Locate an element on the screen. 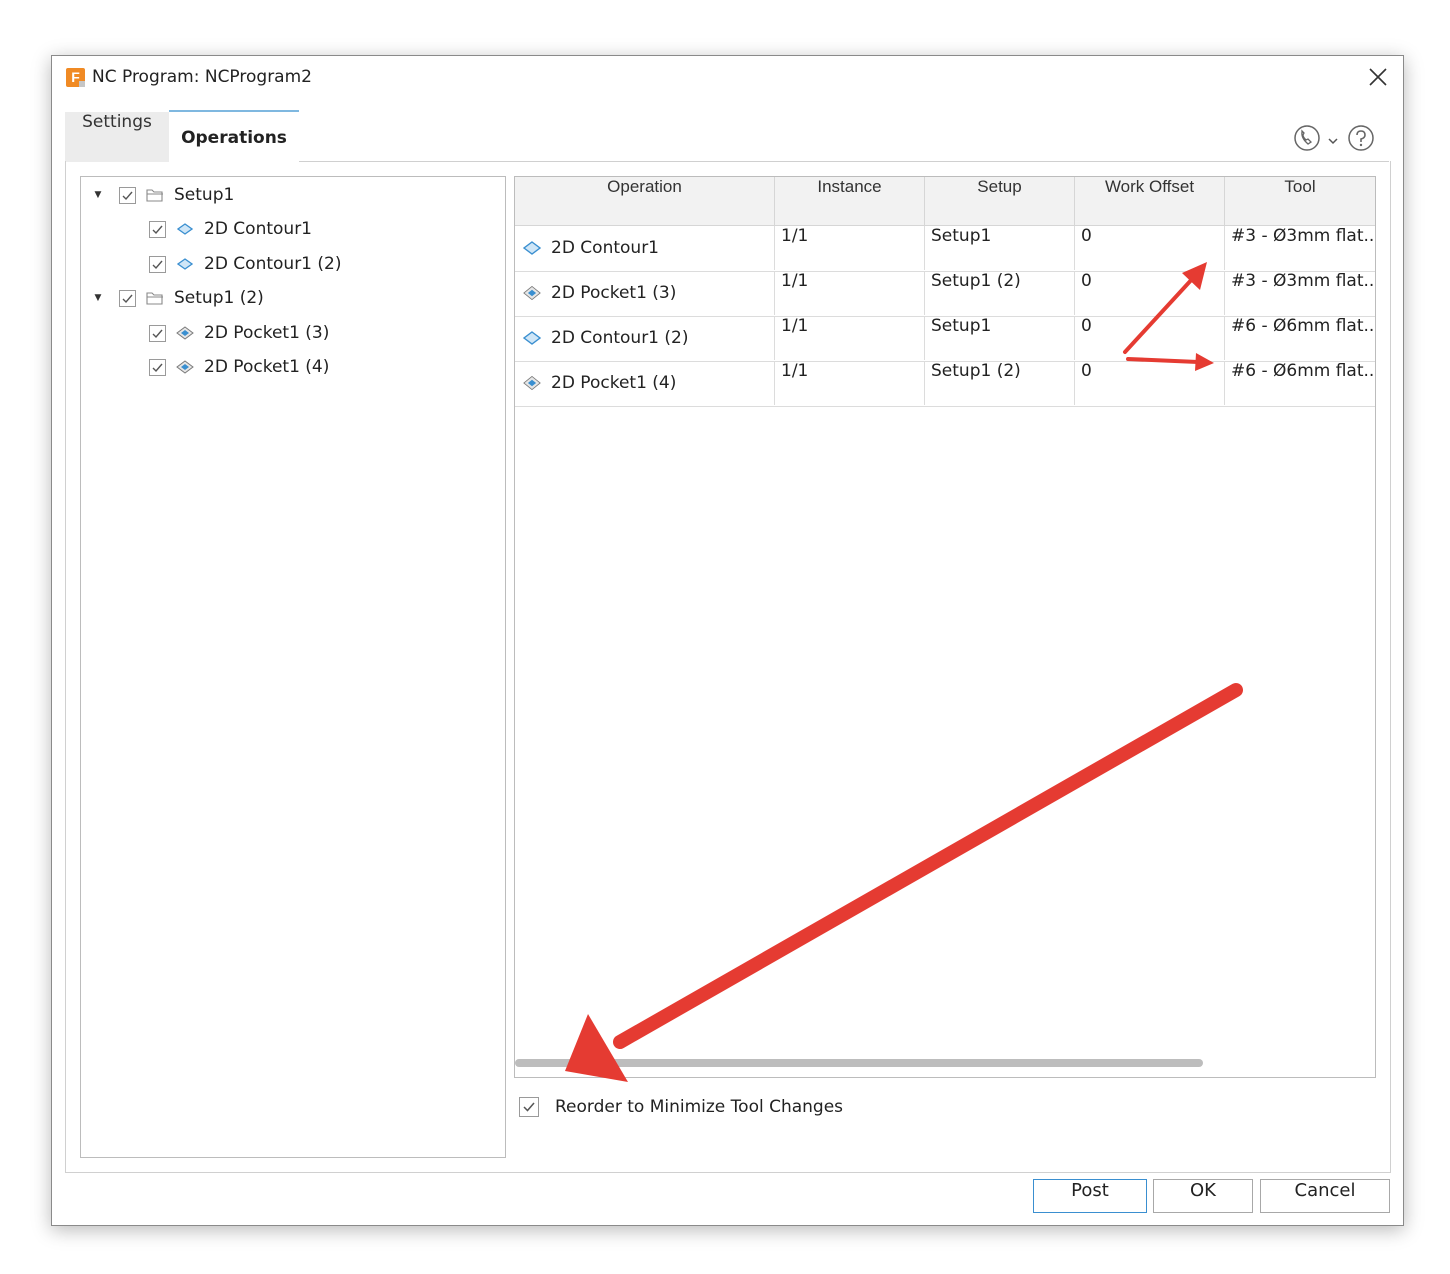 The image size is (1450, 1274). column-header-setup: Setup is located at coordinates (1000, 201).